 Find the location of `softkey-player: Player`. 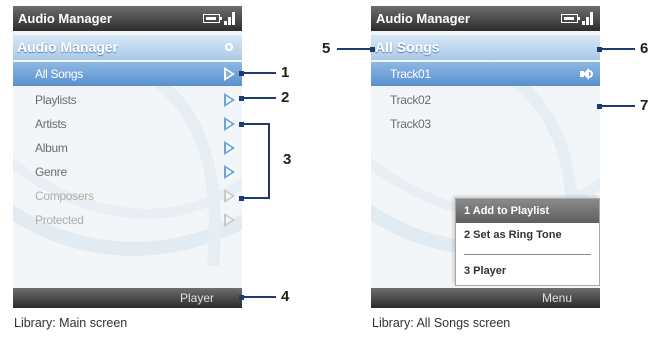

softkey-player: Player is located at coordinates (197, 298).